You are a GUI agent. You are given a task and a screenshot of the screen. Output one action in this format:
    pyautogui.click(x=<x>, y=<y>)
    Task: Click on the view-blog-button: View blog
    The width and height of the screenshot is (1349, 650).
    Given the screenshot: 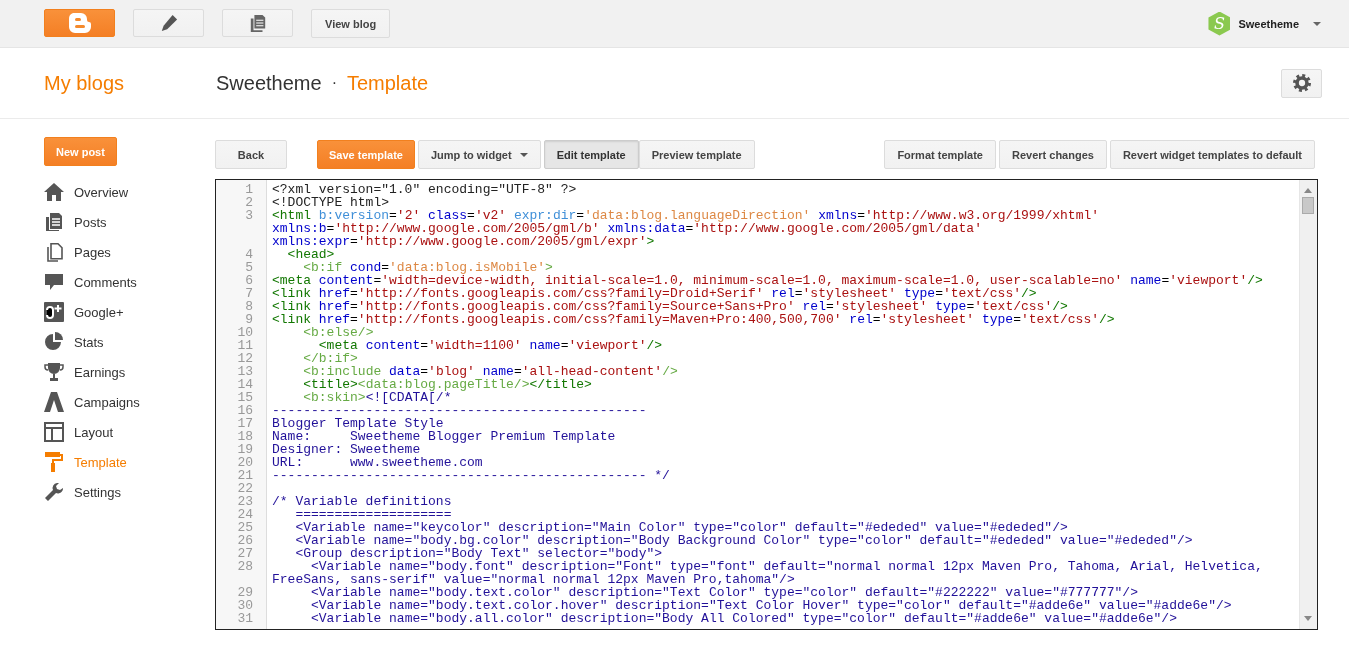 What is the action you would take?
    pyautogui.click(x=351, y=23)
    